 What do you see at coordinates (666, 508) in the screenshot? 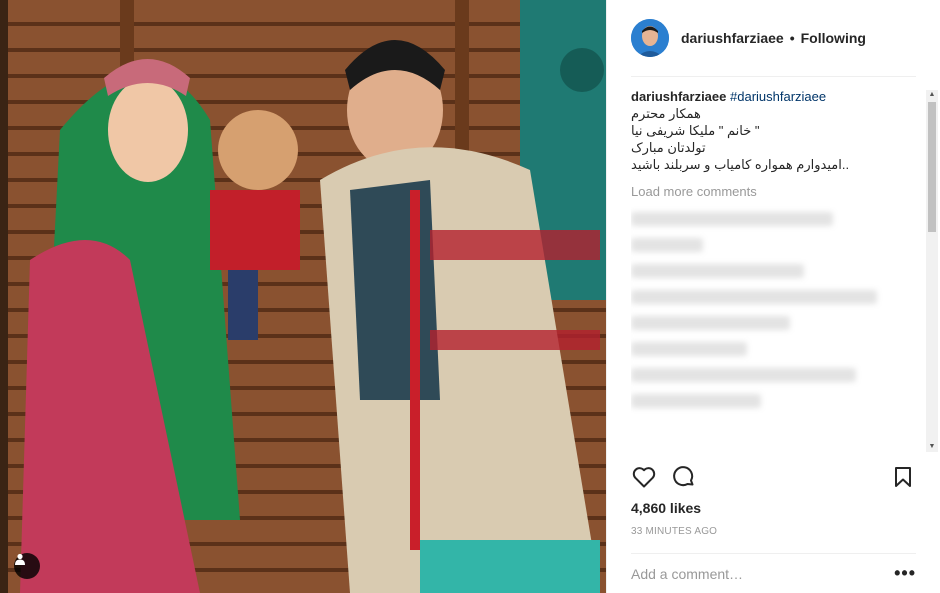
I see `likes-count: 4,860 likes` at bounding box center [666, 508].